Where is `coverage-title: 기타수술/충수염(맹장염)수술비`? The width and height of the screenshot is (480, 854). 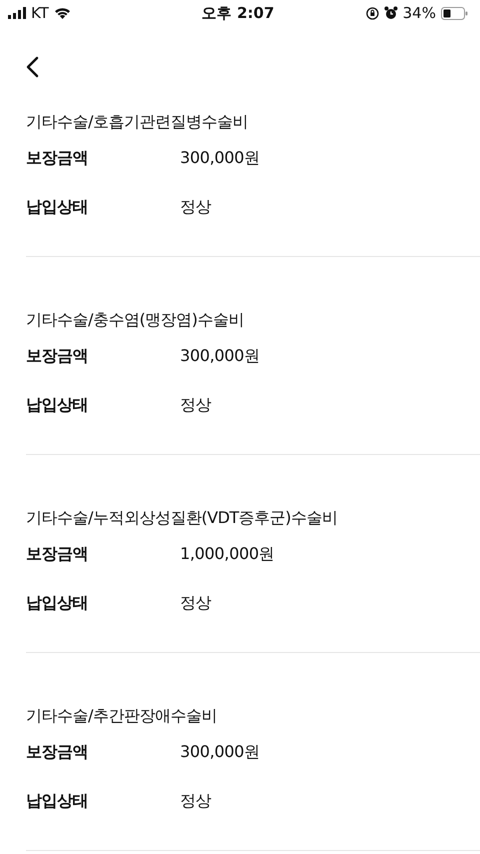 coverage-title: 기타수술/충수염(맹장염)수술비 is located at coordinates (135, 320).